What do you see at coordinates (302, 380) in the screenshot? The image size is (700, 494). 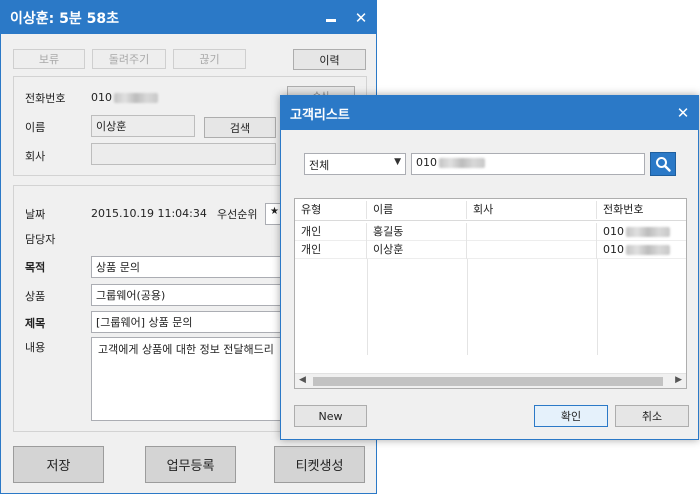 I see `scroll-left-icon: ◀` at bounding box center [302, 380].